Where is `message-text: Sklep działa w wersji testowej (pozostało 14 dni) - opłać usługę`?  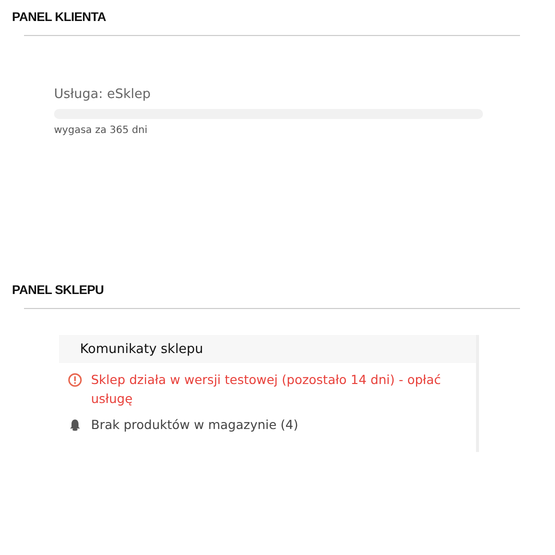 message-text: Sklep działa w wersji testowej (pozostało 14 dni) - opłać usługę is located at coordinates (266, 389).